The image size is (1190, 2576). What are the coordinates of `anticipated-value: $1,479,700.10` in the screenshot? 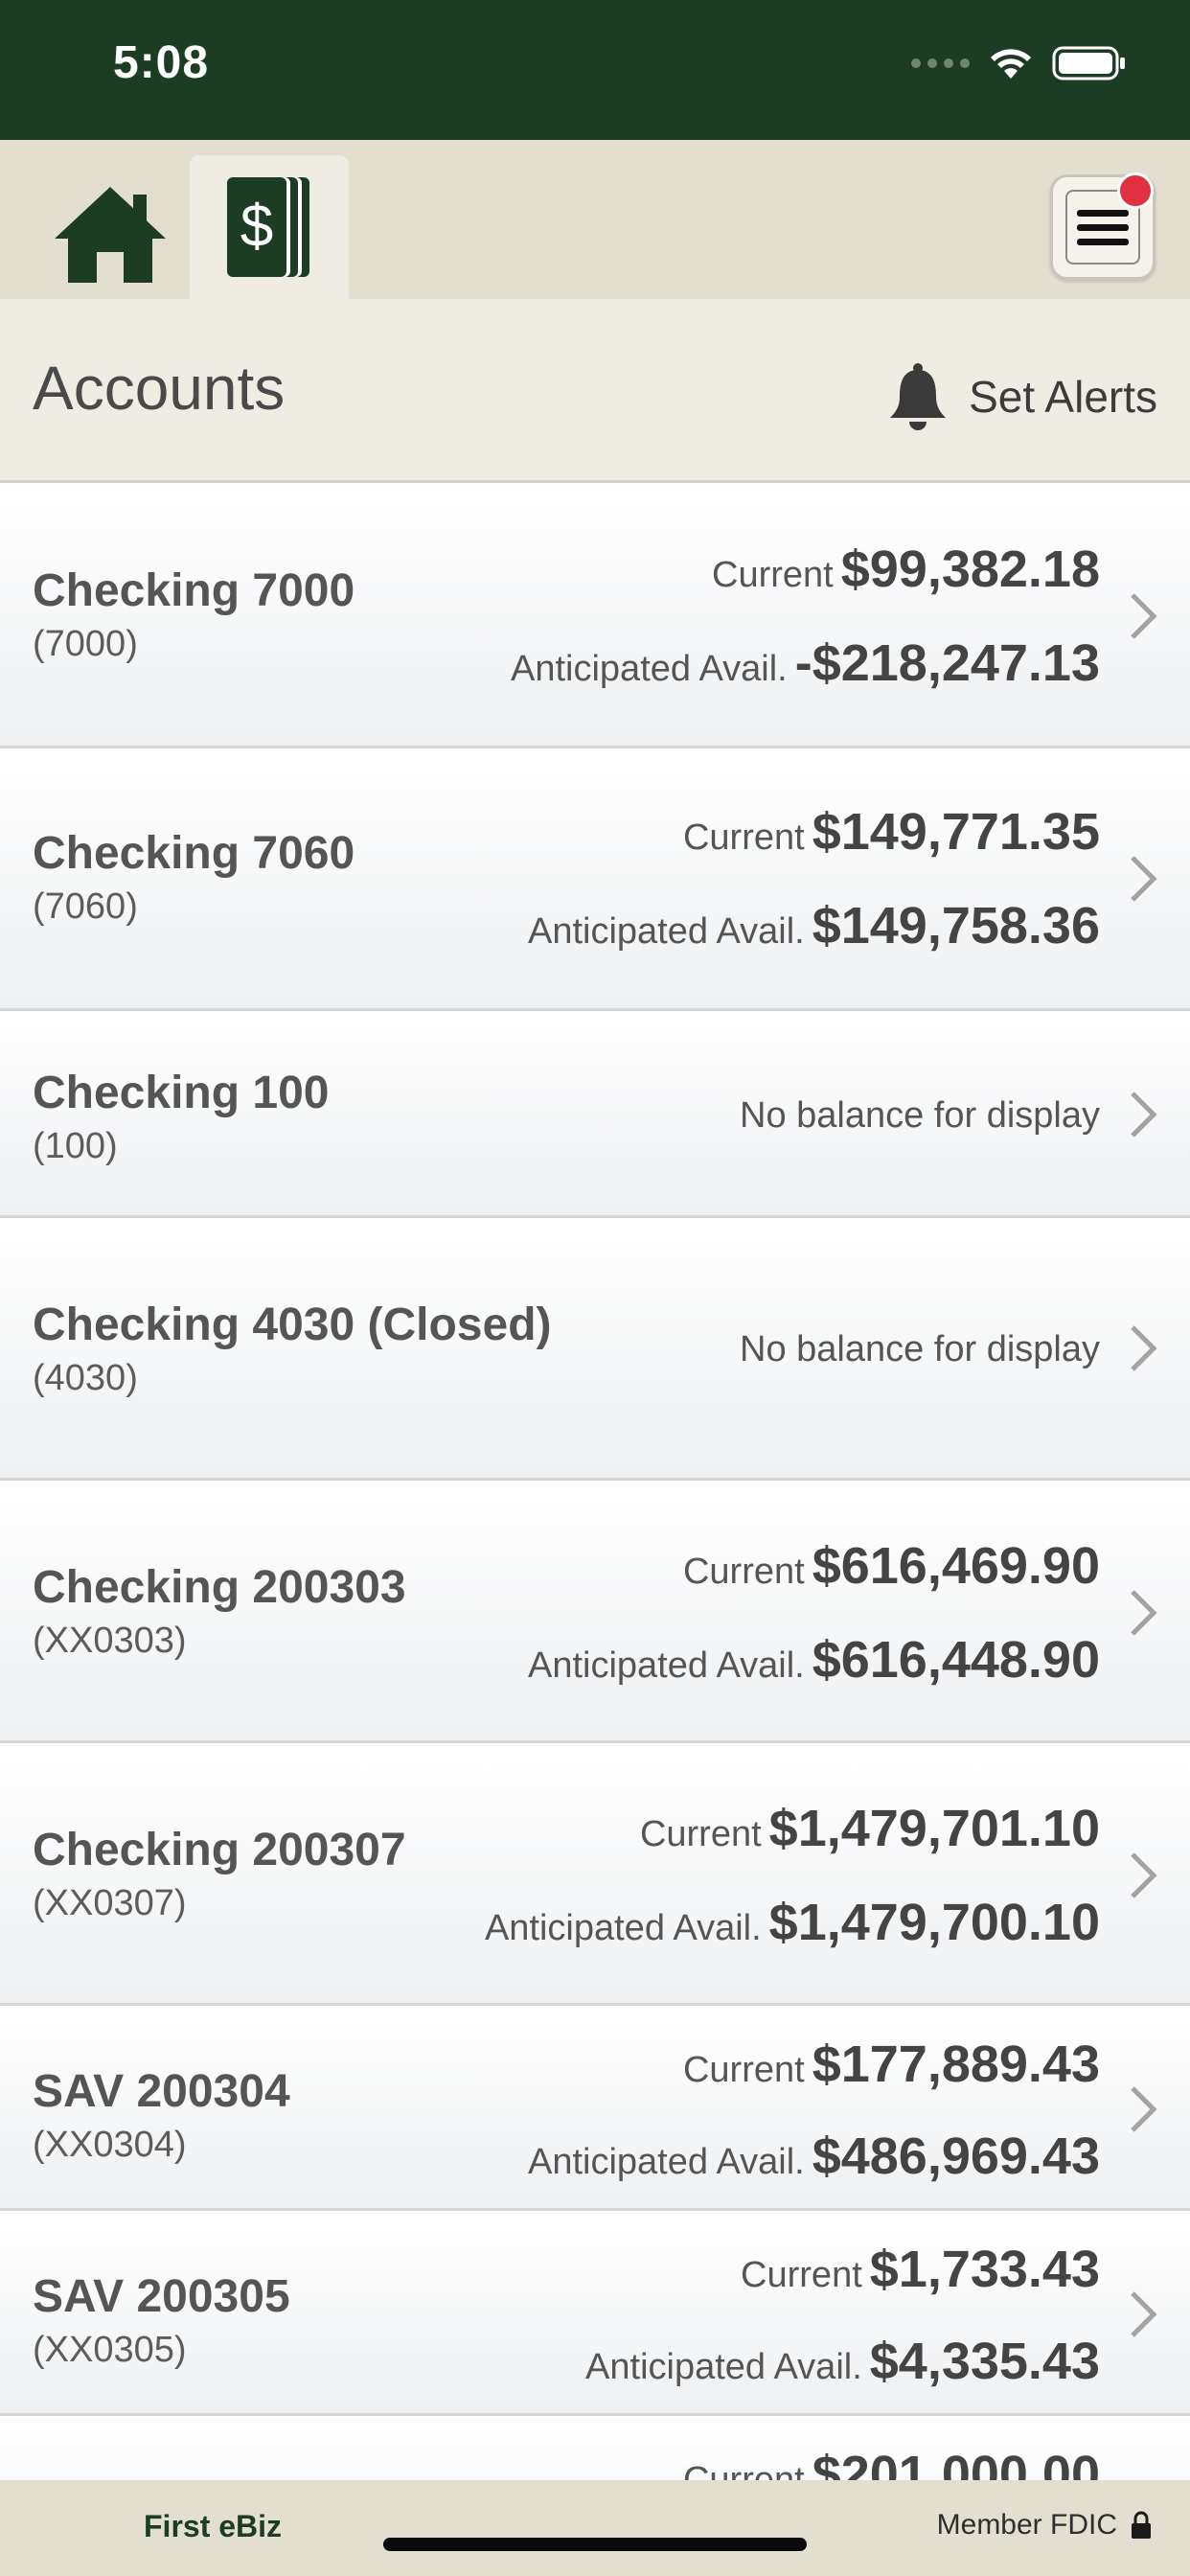 It's located at (934, 1922).